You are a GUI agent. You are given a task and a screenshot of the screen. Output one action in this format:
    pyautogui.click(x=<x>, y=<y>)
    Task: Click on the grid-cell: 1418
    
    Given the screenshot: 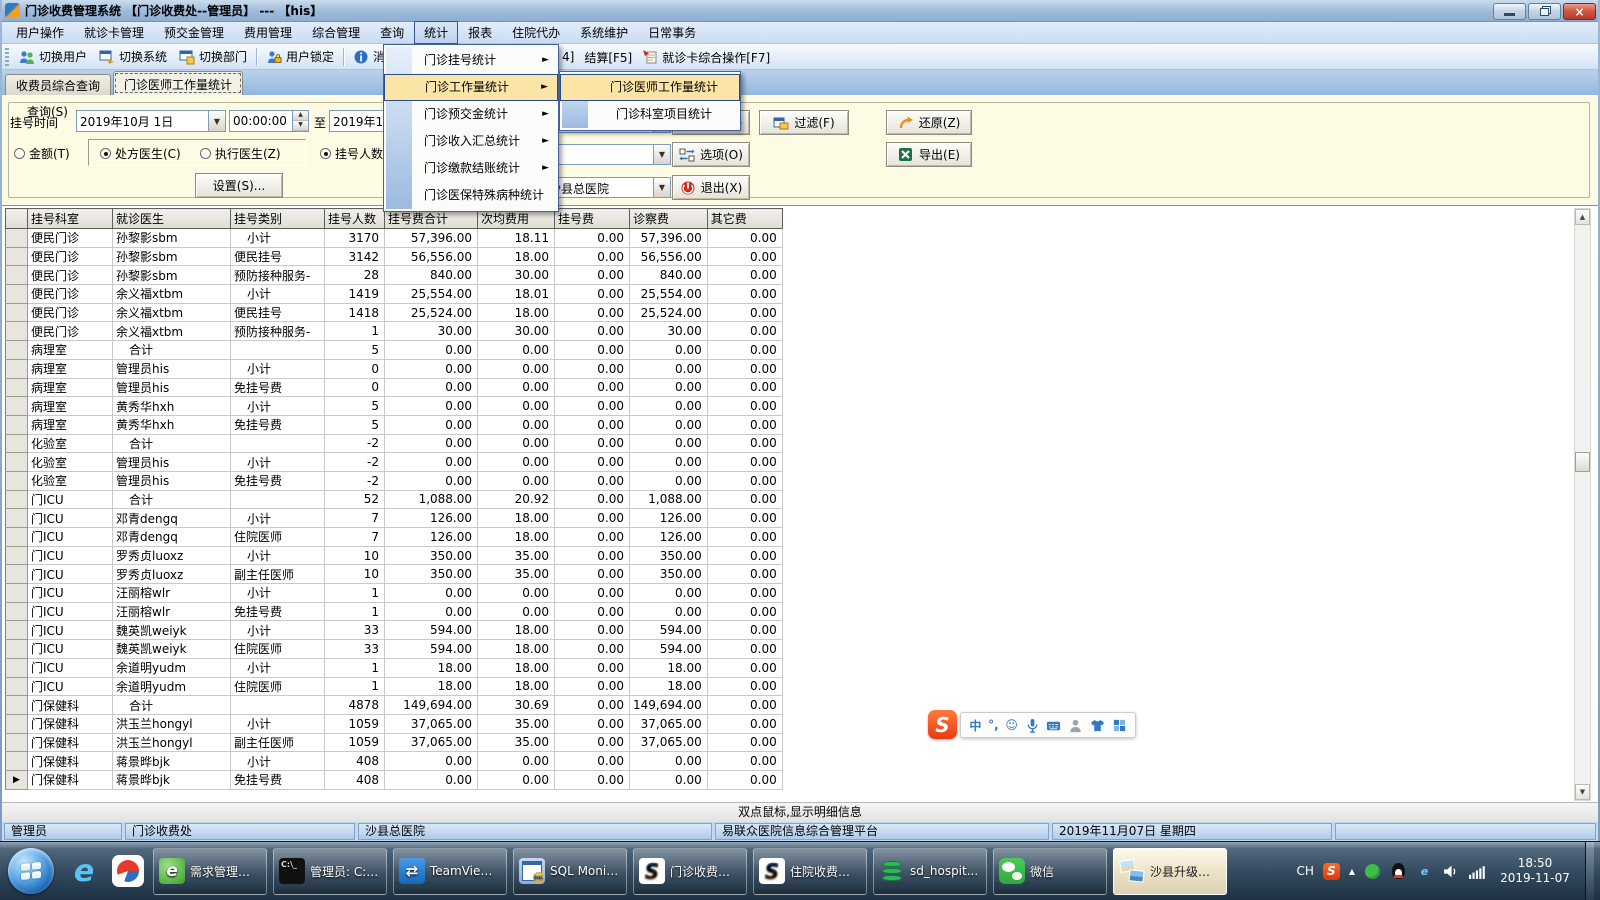 What is the action you would take?
    pyautogui.click(x=354, y=313)
    